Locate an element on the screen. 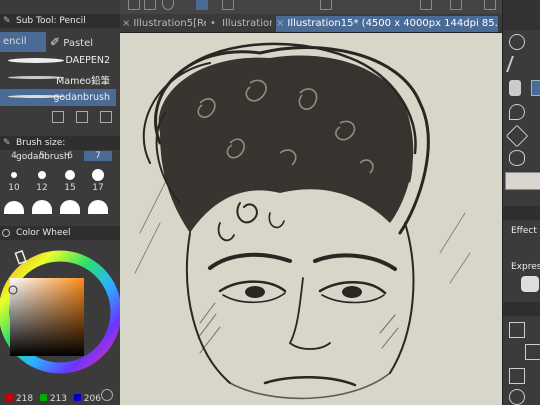 This screenshot has width=540, height=405. color-wheel-icon is located at coordinates (6, 233).